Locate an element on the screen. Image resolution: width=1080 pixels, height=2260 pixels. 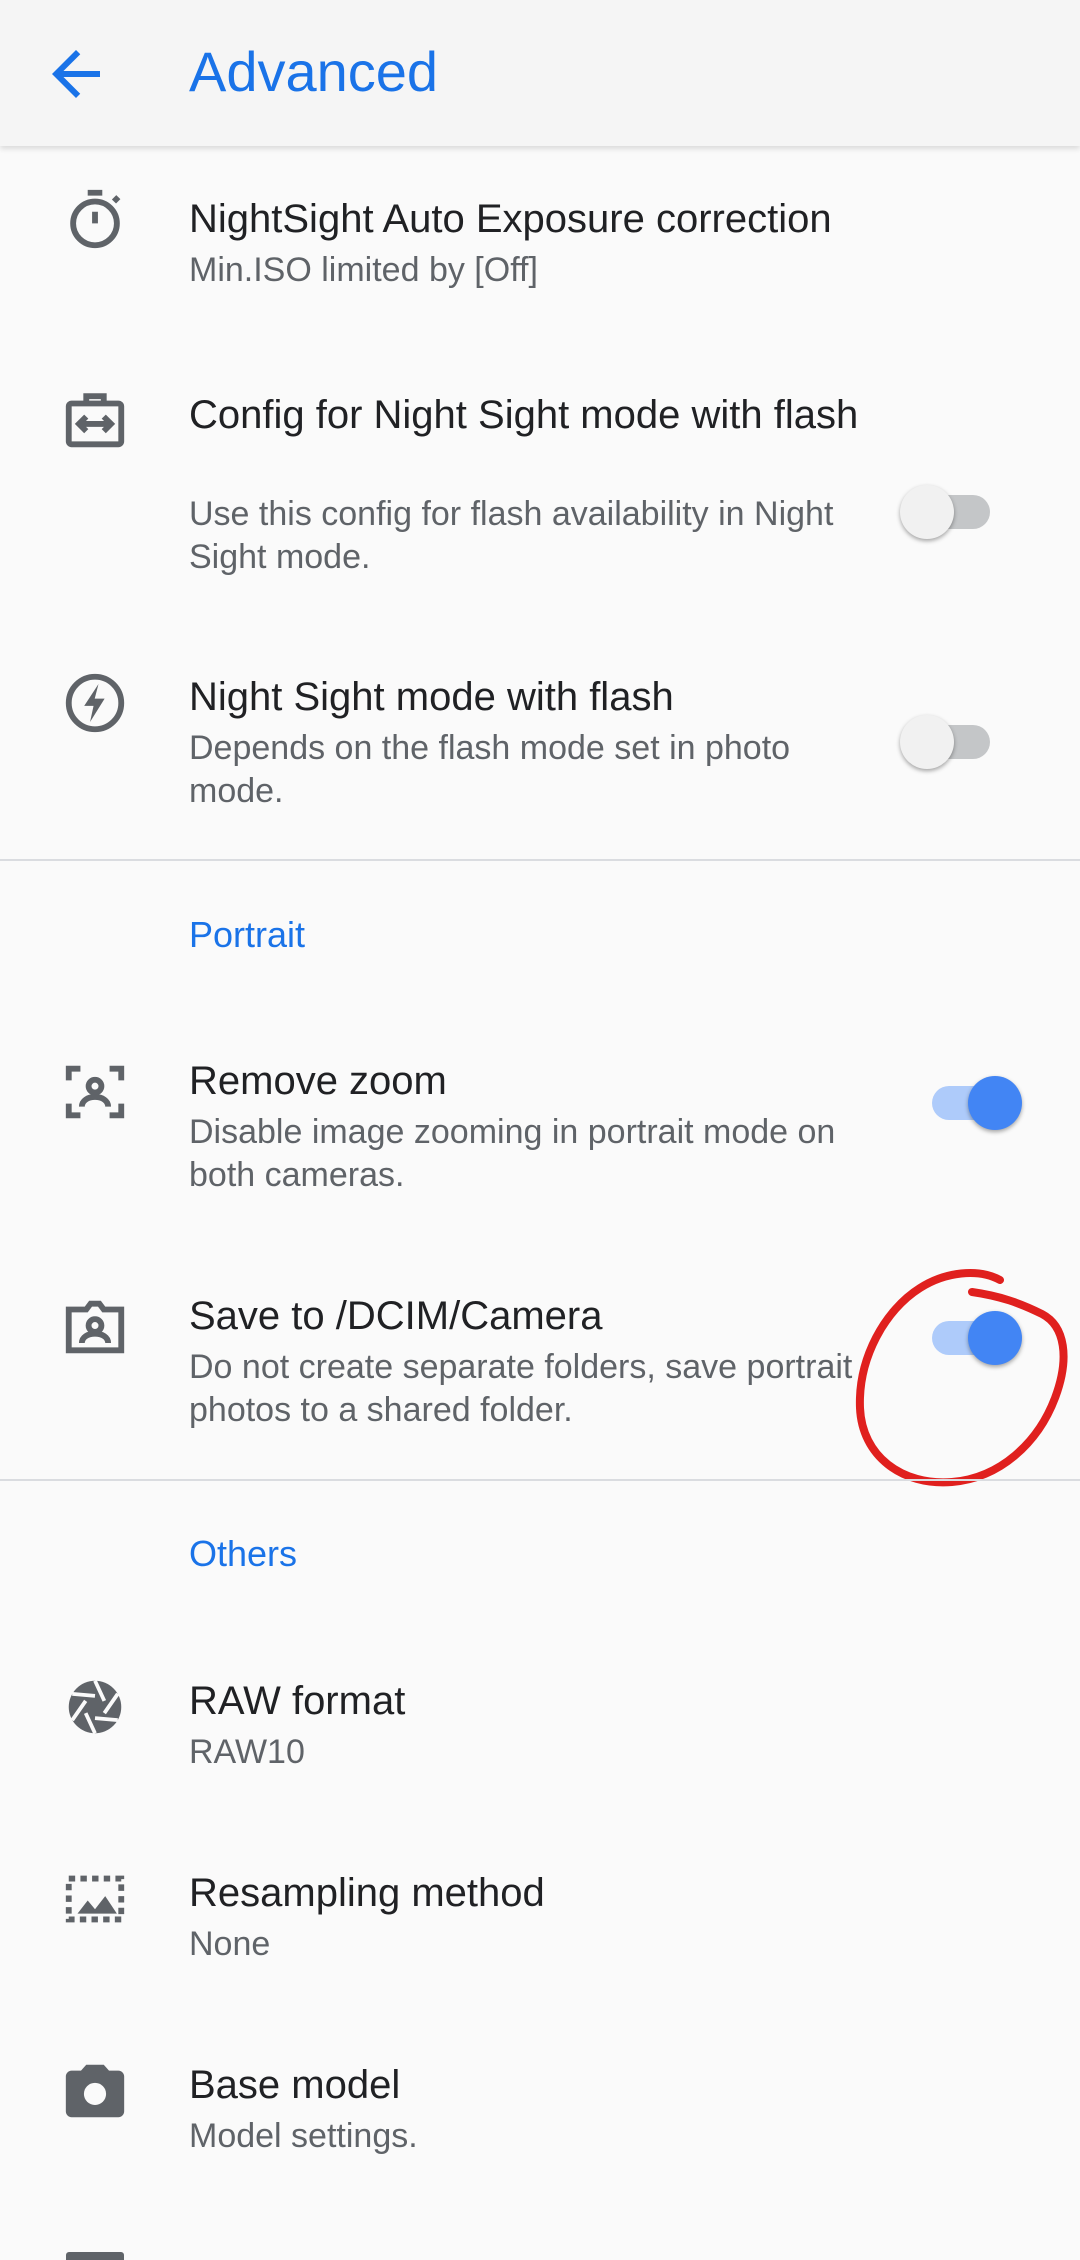
app-bar: Advanced is located at coordinates (540, 73).